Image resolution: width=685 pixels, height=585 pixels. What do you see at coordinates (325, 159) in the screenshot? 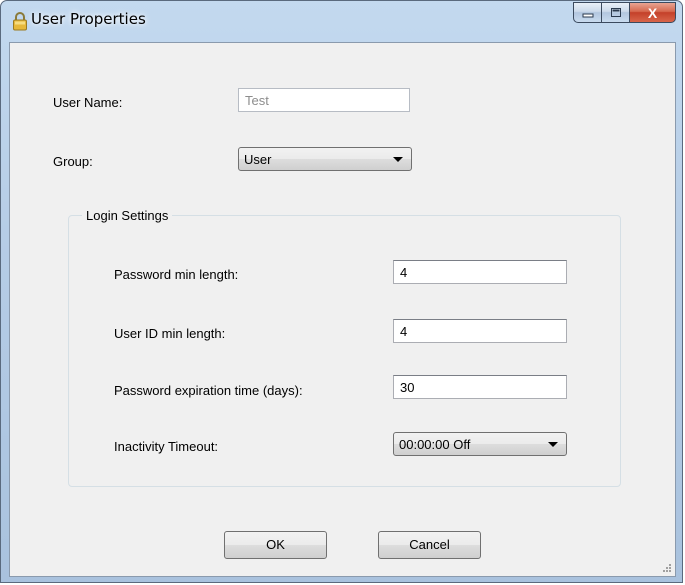
I see `group-dropdown: User` at bounding box center [325, 159].